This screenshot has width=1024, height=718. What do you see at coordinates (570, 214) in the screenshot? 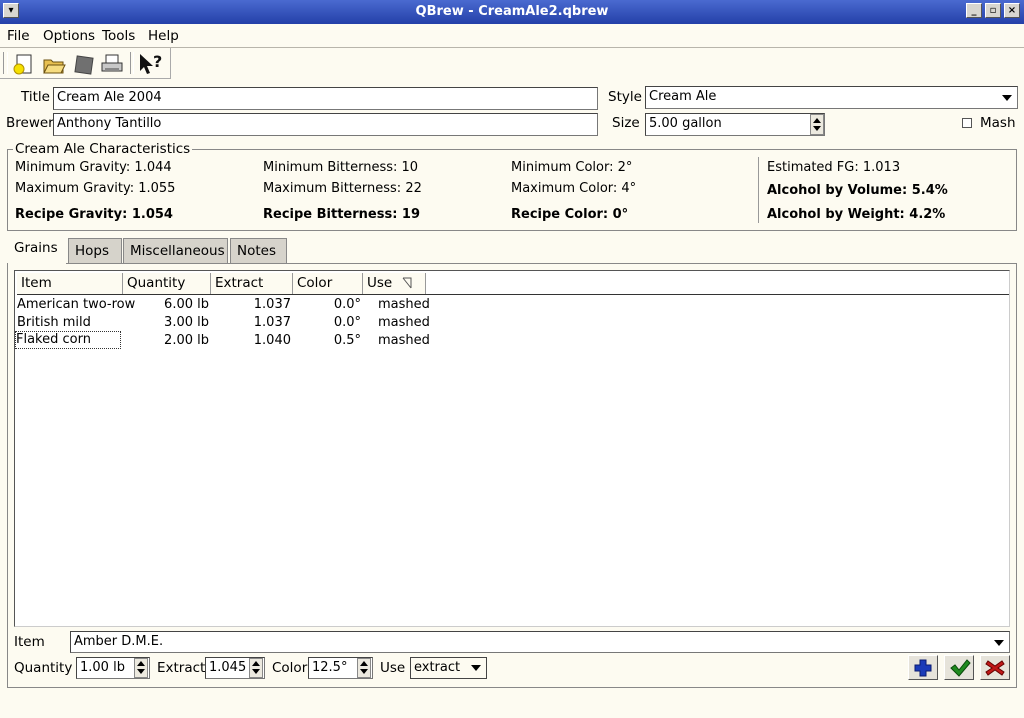
I see `recipe-color: Recipe Color: 0°` at bounding box center [570, 214].